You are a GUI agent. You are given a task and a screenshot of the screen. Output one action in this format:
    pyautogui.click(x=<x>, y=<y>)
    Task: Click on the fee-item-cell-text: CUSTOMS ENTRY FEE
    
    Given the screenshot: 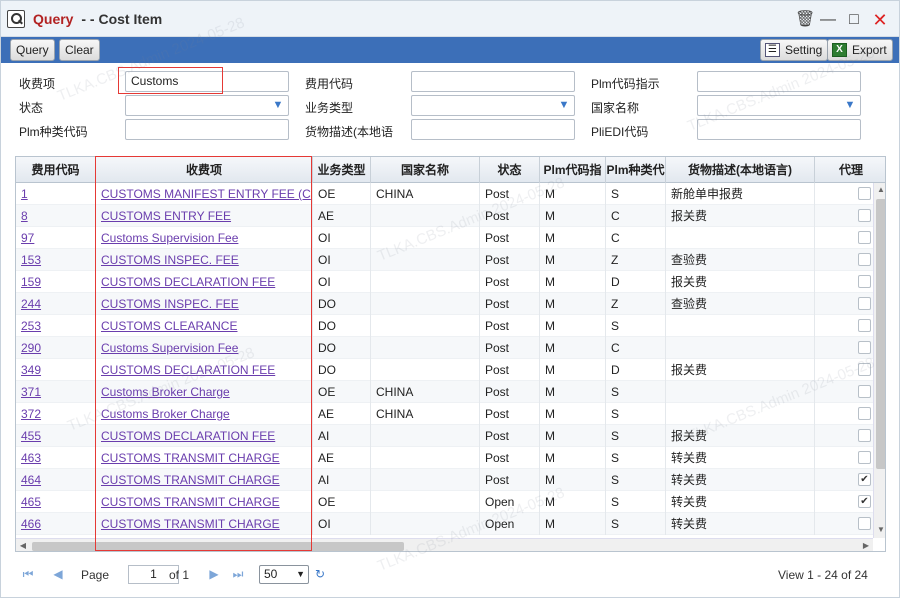 What is the action you would take?
    pyautogui.click(x=166, y=216)
    